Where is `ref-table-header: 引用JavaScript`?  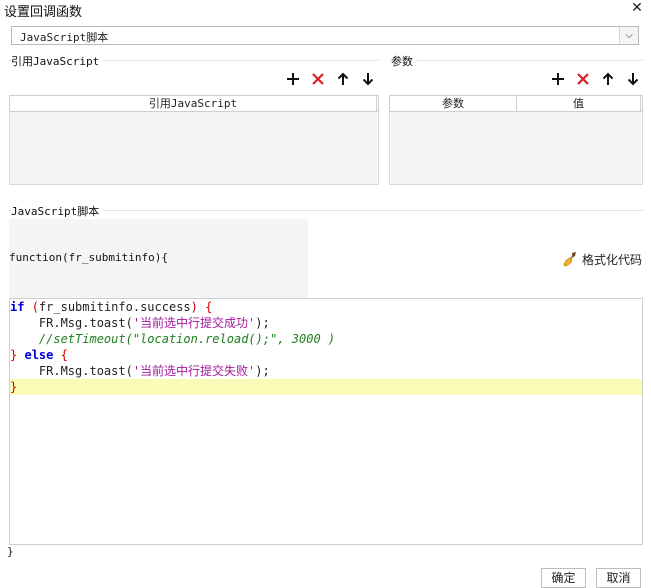
ref-table-header: 引用JavaScript is located at coordinates (194, 103).